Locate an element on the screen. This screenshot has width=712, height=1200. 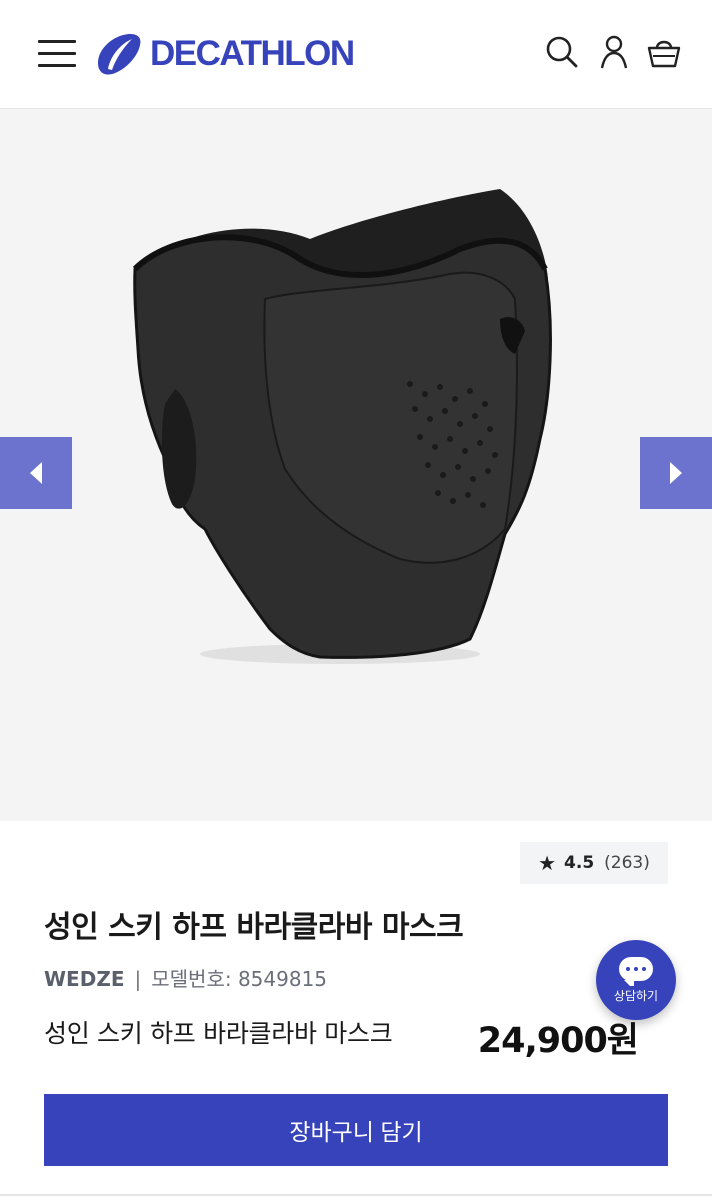
brand-wordmark: DECATHLON is located at coordinates (252, 53).